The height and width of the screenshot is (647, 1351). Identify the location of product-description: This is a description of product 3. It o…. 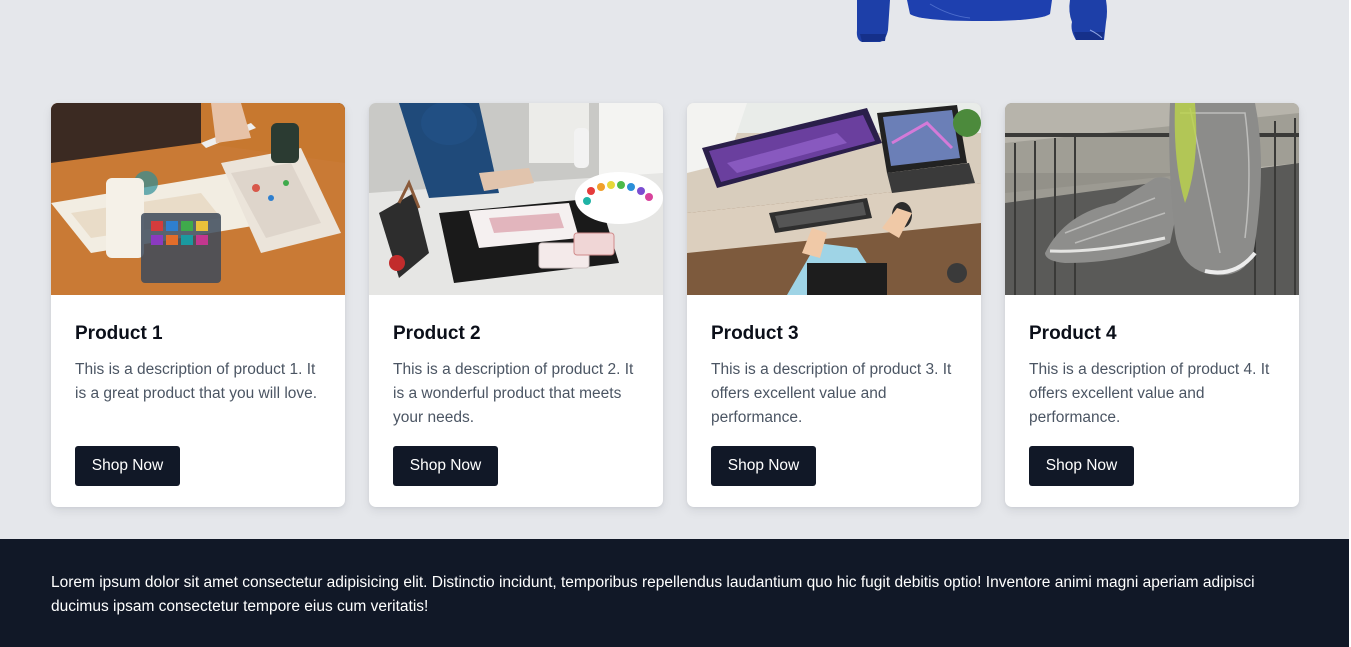
(831, 393).